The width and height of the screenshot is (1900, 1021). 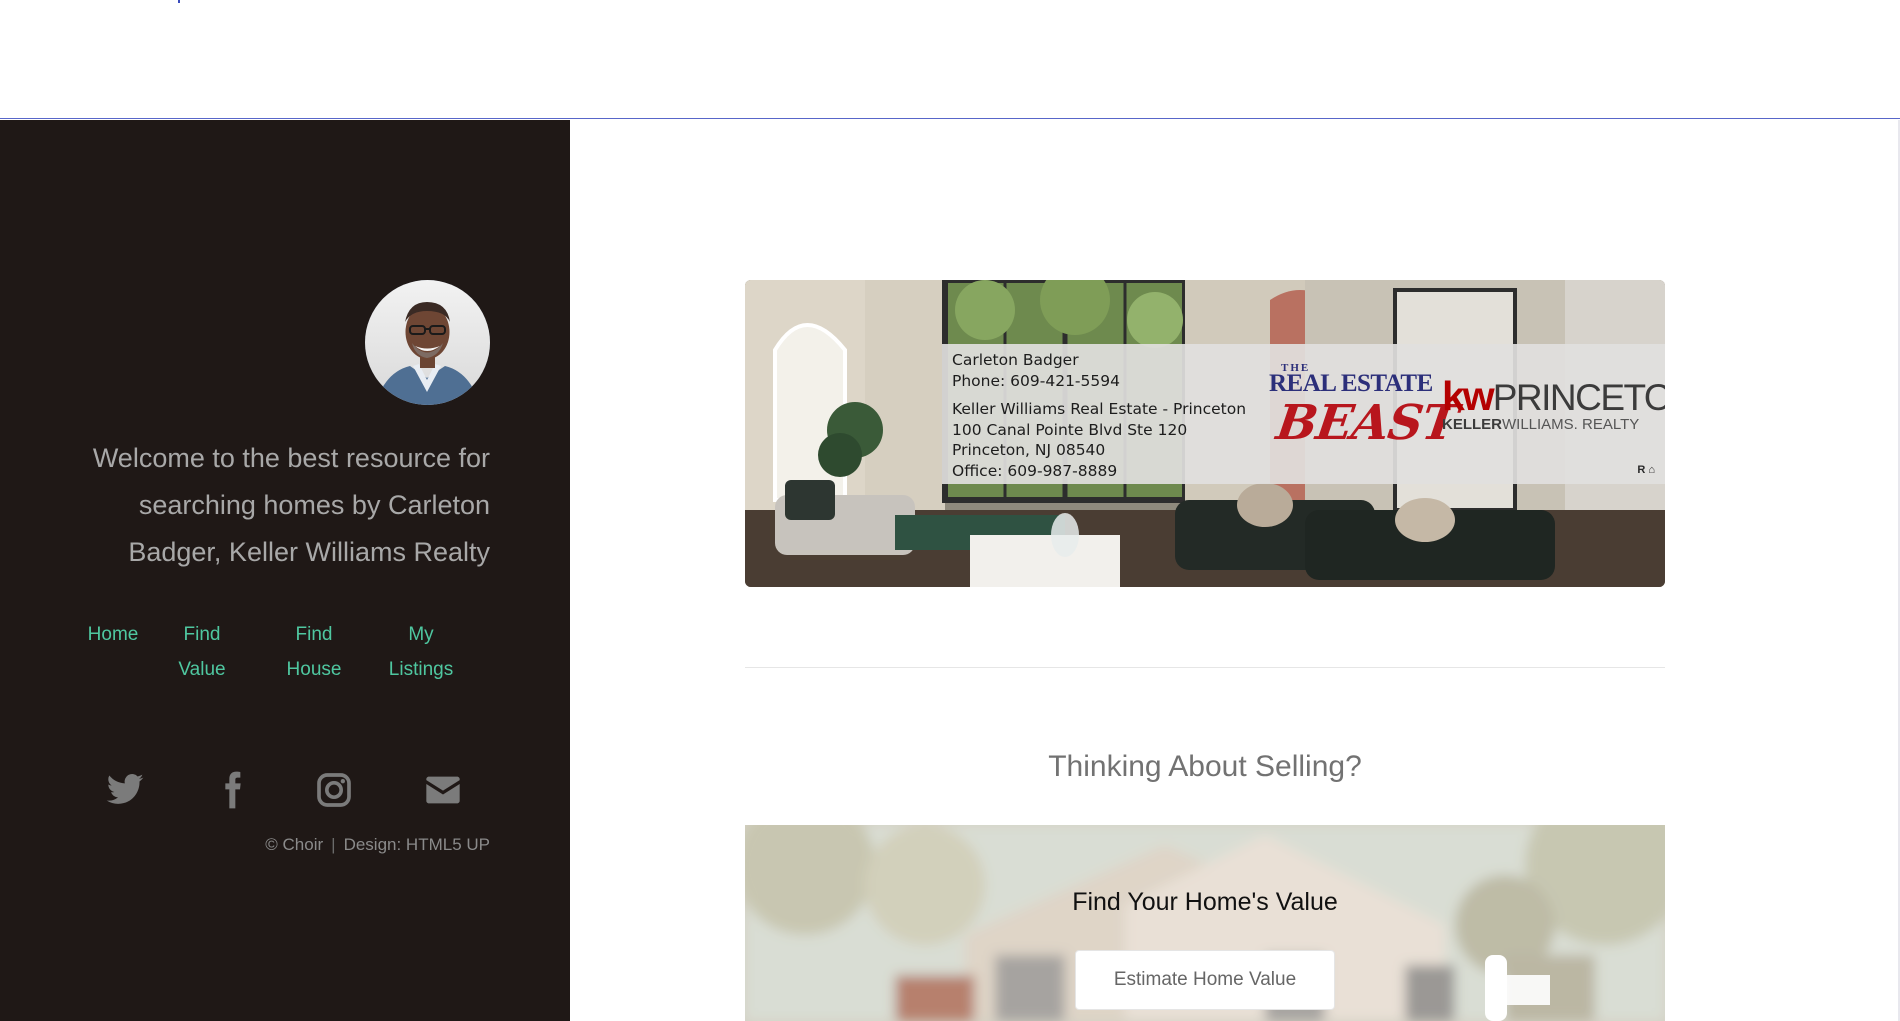 What do you see at coordinates (950, 59) in the screenshot?
I see `top-header-bar` at bounding box center [950, 59].